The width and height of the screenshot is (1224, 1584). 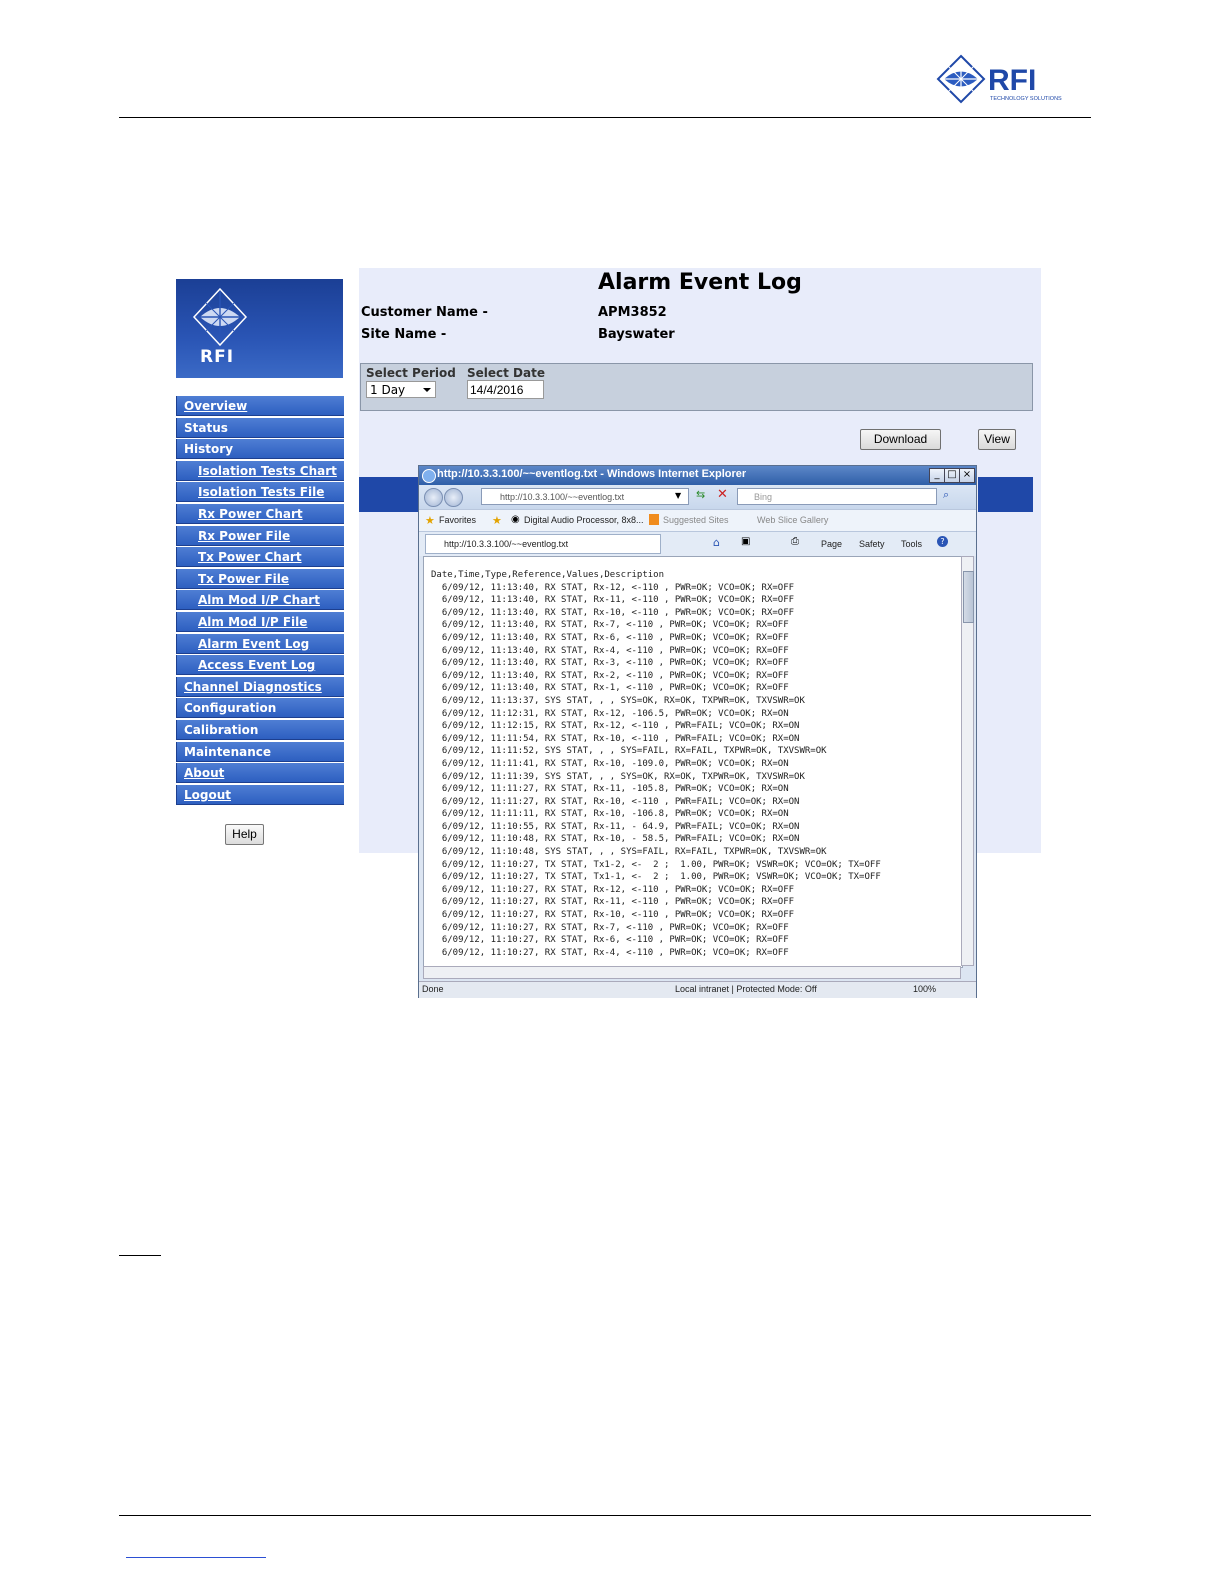 What do you see at coordinates (140, 1255) in the screenshot?
I see `note-underline` at bounding box center [140, 1255].